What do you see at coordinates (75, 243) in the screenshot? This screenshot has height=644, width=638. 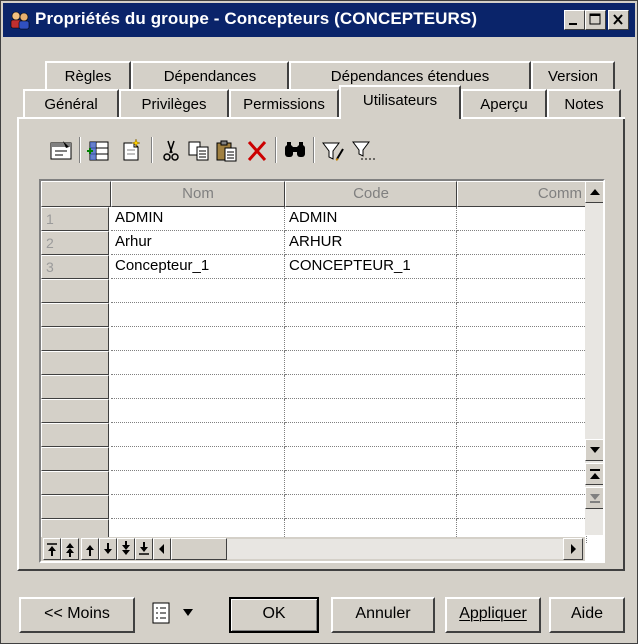 I see `row-header: 2` at bounding box center [75, 243].